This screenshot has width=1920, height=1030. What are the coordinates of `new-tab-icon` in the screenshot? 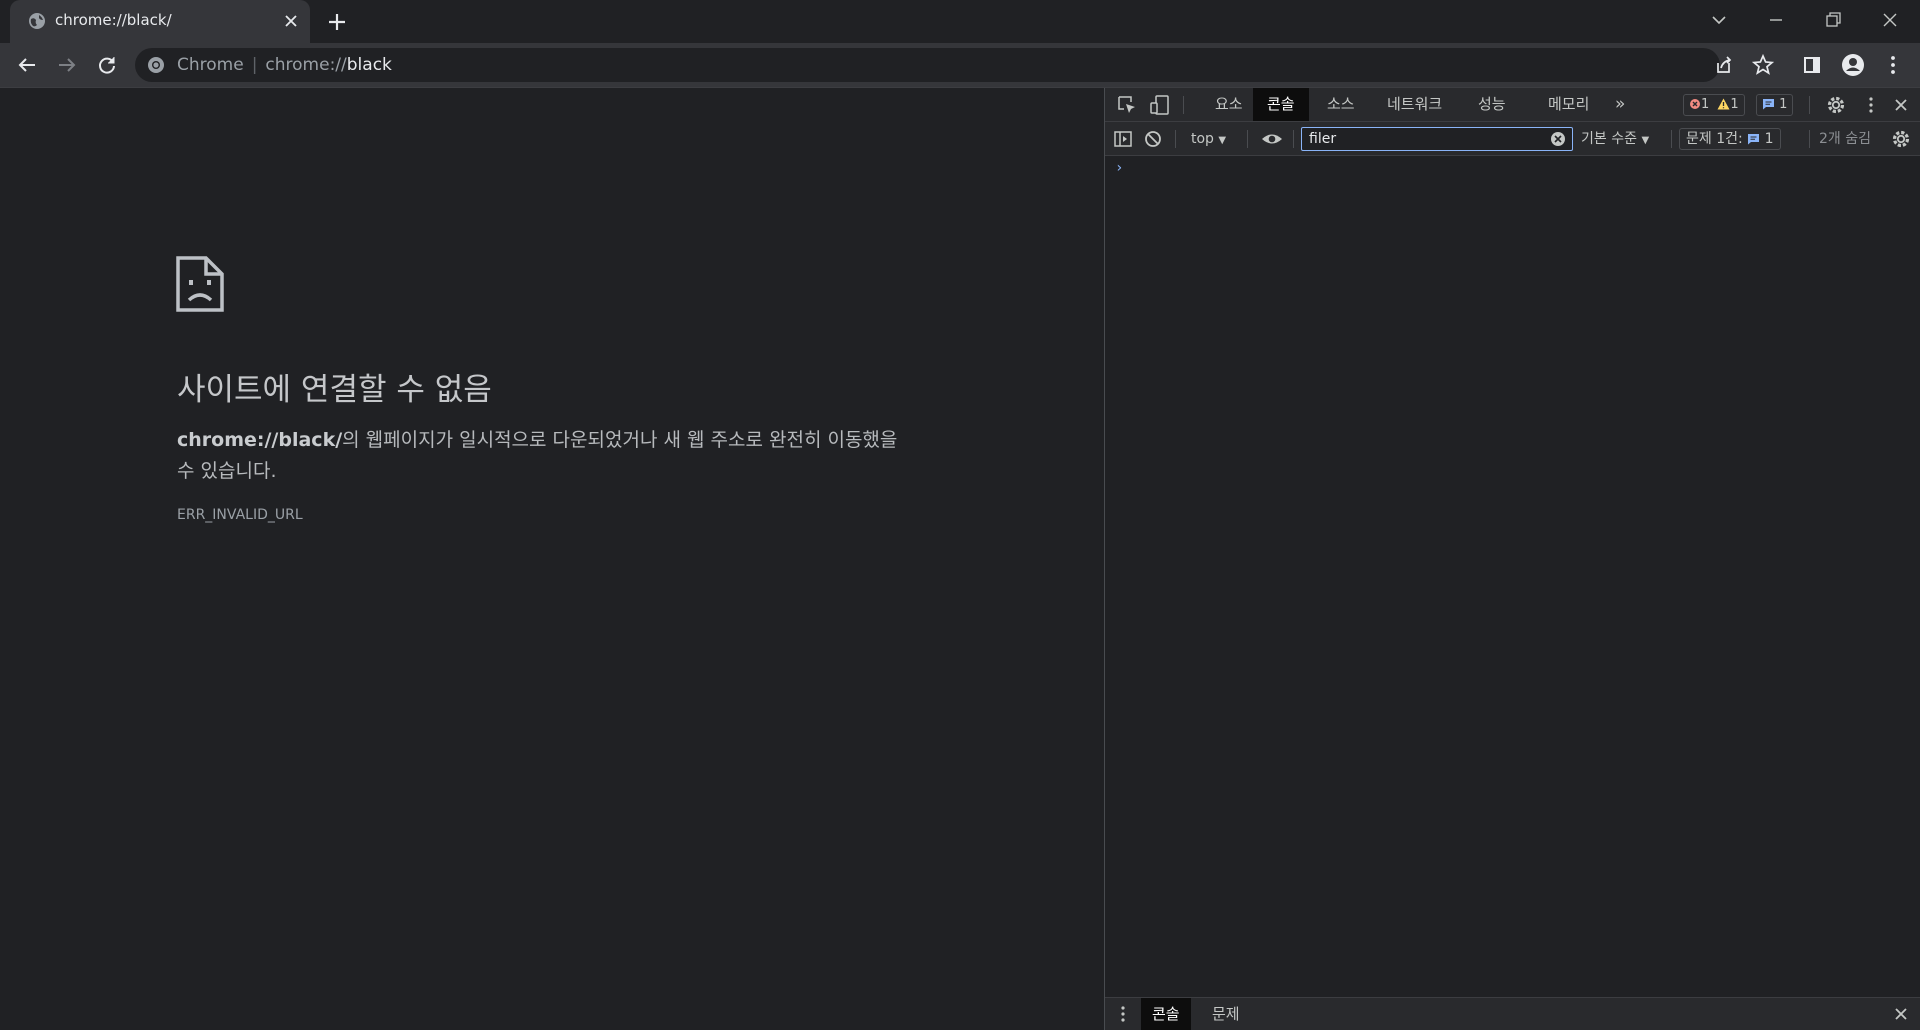 It's located at (337, 22).